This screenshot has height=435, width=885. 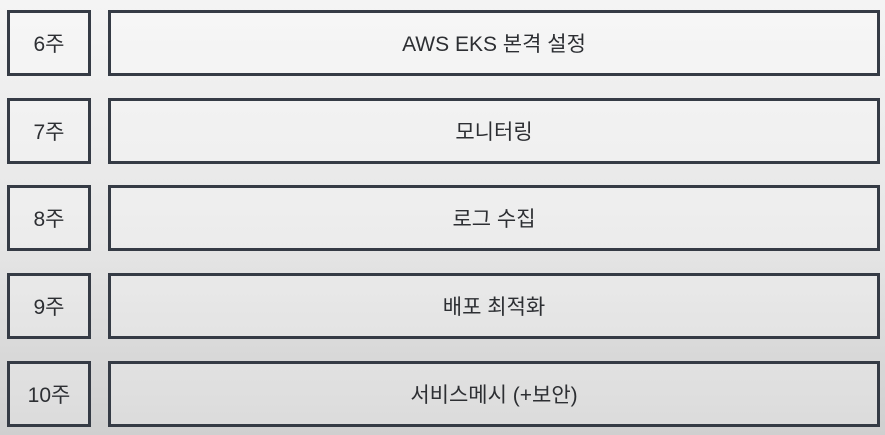 I want to click on topic-label: 로그 수집, so click(x=494, y=218).